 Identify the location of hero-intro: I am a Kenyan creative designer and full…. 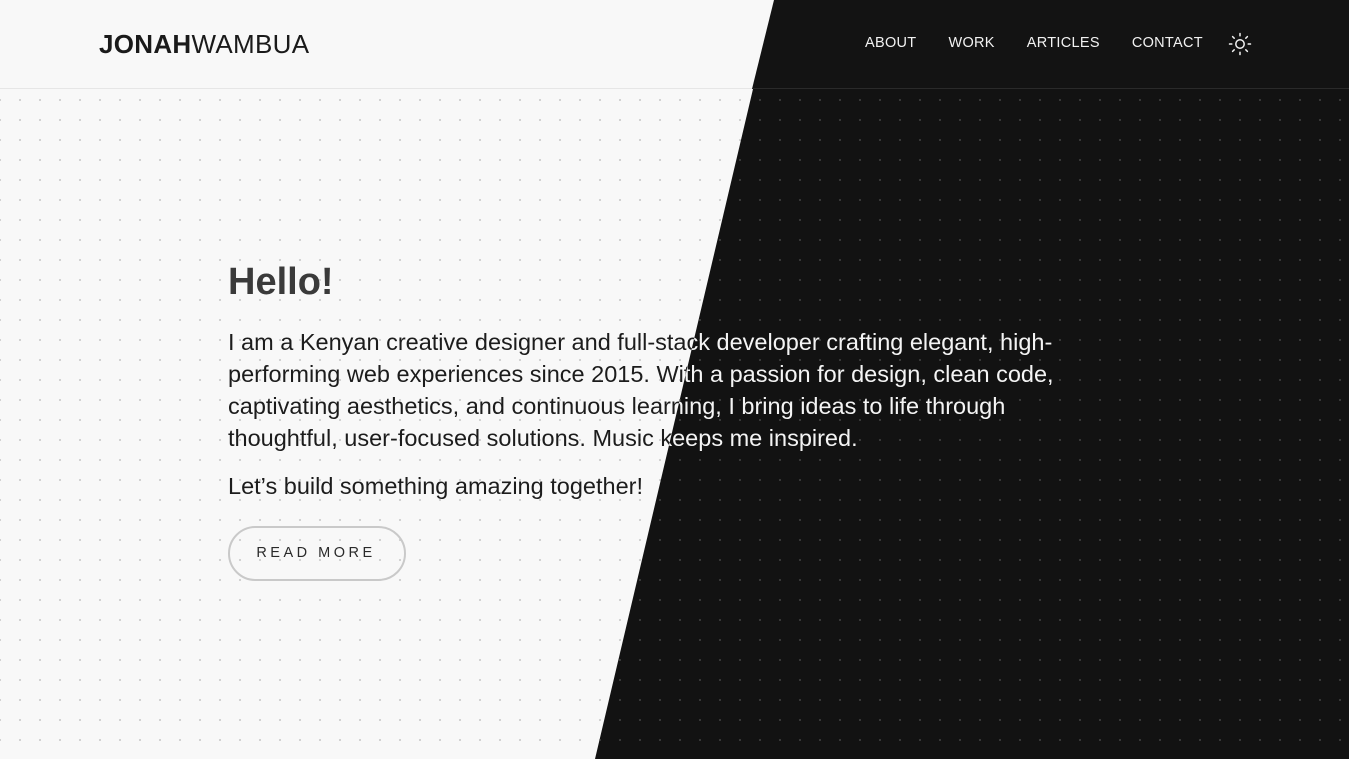
(641, 389).